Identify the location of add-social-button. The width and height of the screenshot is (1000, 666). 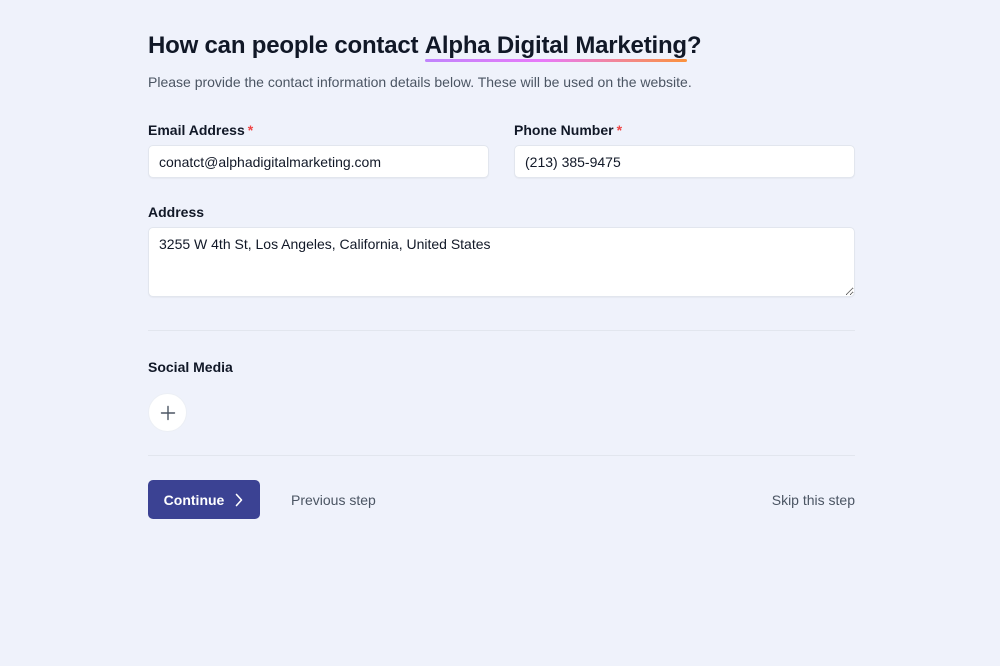
(167, 412).